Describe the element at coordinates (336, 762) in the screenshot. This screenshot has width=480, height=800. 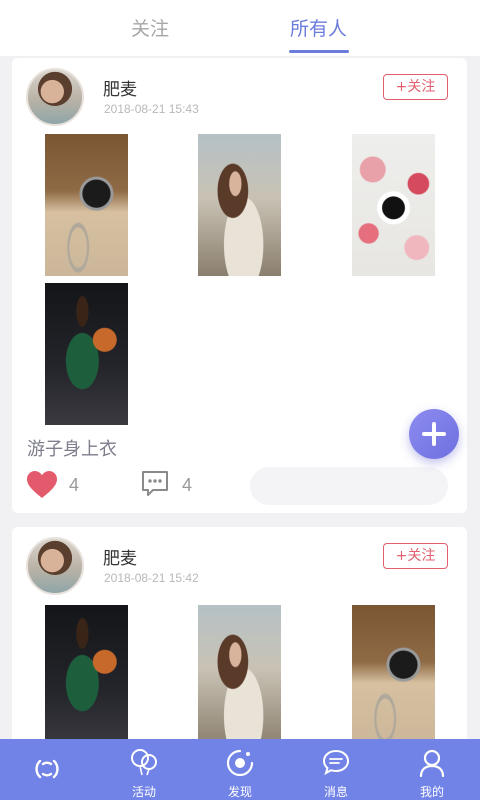
I see `chat-bubble-icon` at that location.